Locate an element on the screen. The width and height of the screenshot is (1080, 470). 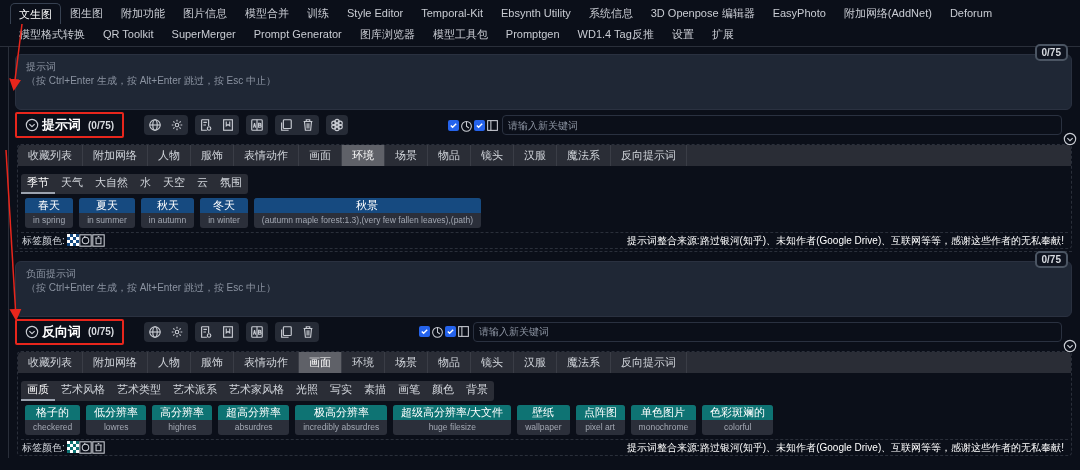
subcategory-tab: 光照 is located at coordinates (307, 390).